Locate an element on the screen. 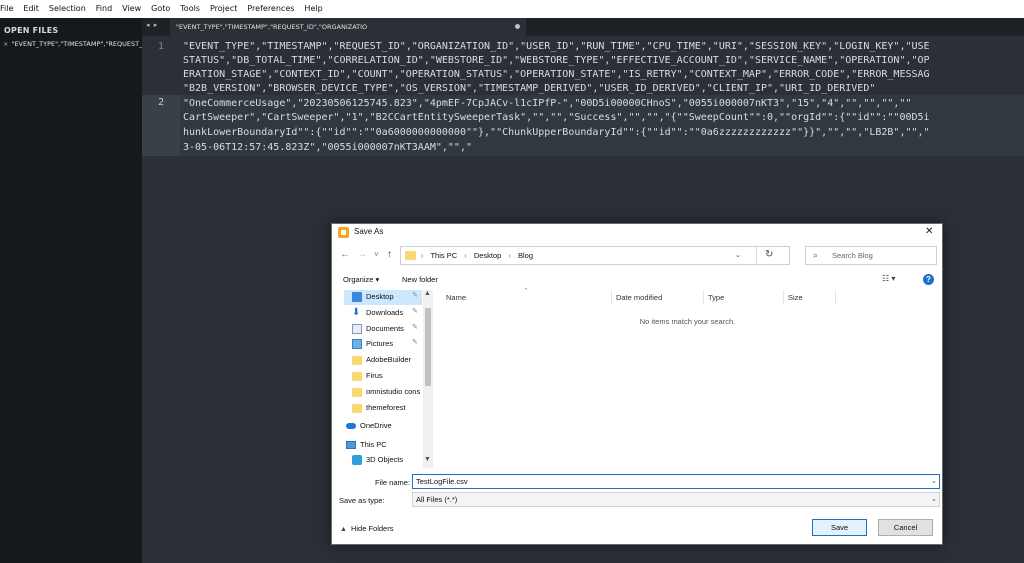 Image resolution: width=1024 pixels, height=563 pixels. nav-item-label: OneDrive is located at coordinates (376, 425).